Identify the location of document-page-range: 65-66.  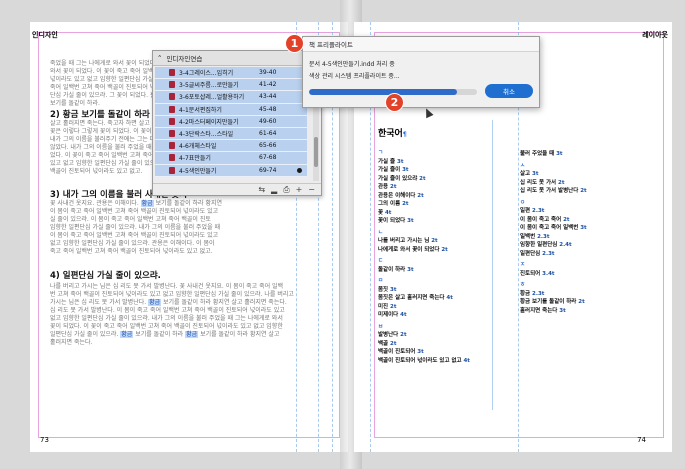
(268, 146).